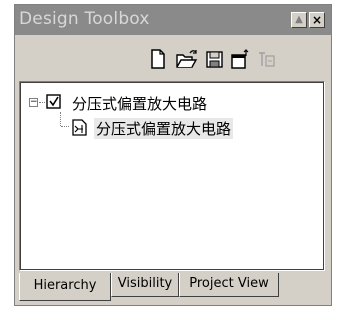  What do you see at coordinates (33, 102) in the screenshot?
I see `collapse-toggle: −` at bounding box center [33, 102].